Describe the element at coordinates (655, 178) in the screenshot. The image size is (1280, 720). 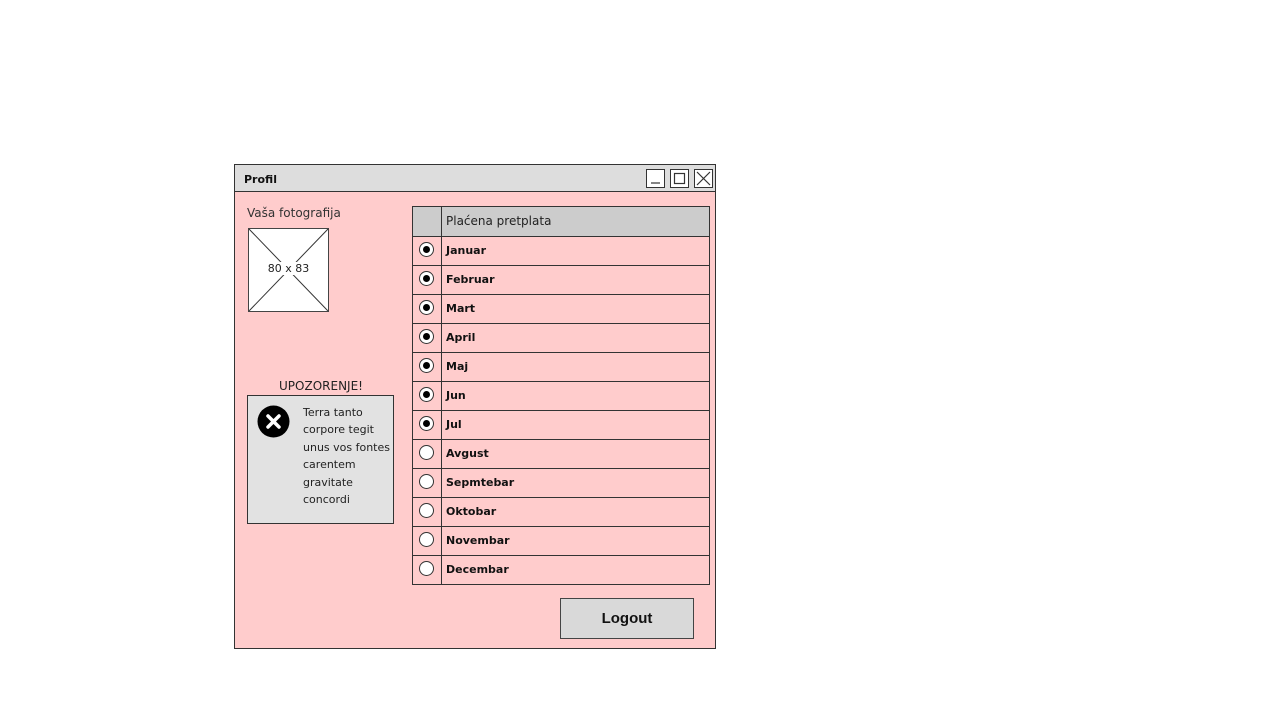
I see `minimize-button` at that location.